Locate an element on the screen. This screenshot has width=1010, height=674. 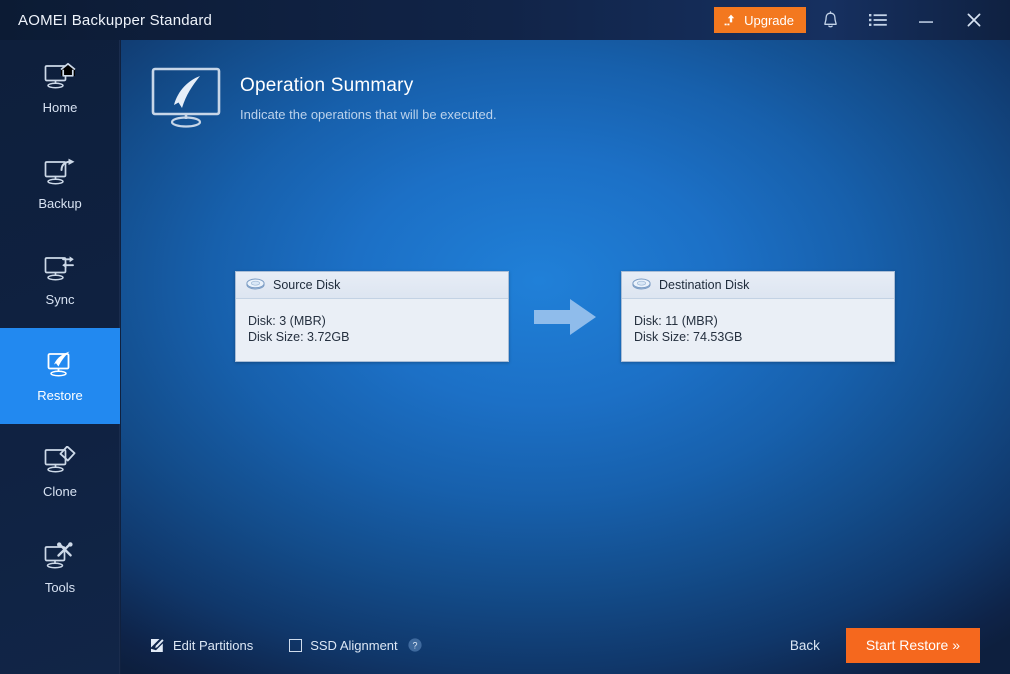
close-button is located at coordinates (974, 20).